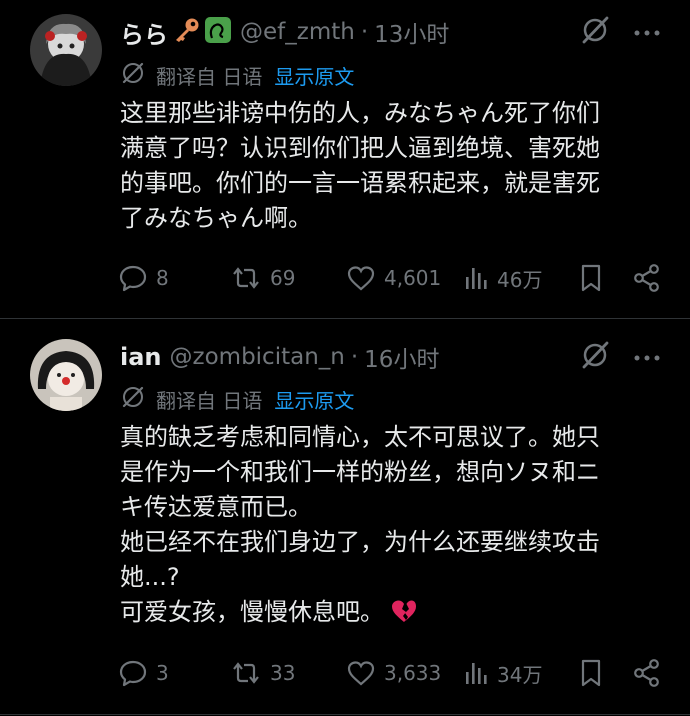 The width and height of the screenshot is (690, 716). Describe the element at coordinates (257, 357) in the screenshot. I see `handle: @zombicitan_n` at that location.